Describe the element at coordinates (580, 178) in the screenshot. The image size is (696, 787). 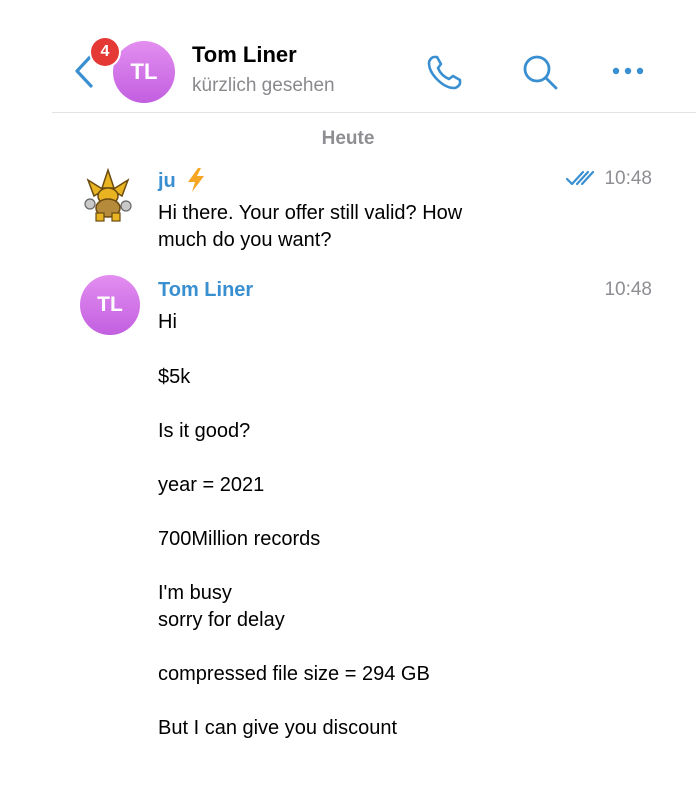
I see `double-check-icon` at that location.